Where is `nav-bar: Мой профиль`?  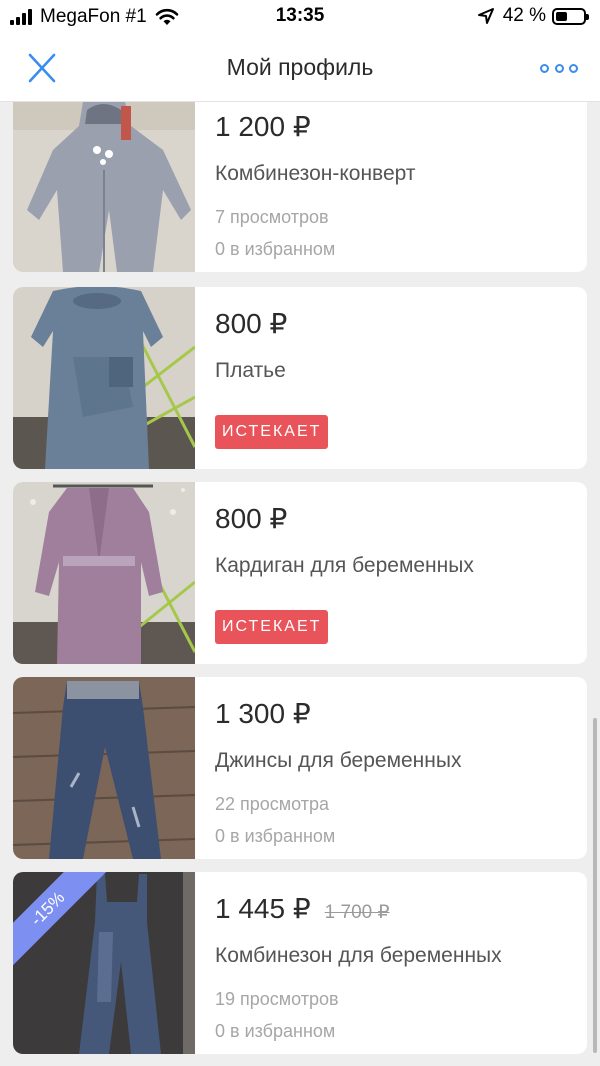
nav-bar: Мой профиль is located at coordinates (300, 68).